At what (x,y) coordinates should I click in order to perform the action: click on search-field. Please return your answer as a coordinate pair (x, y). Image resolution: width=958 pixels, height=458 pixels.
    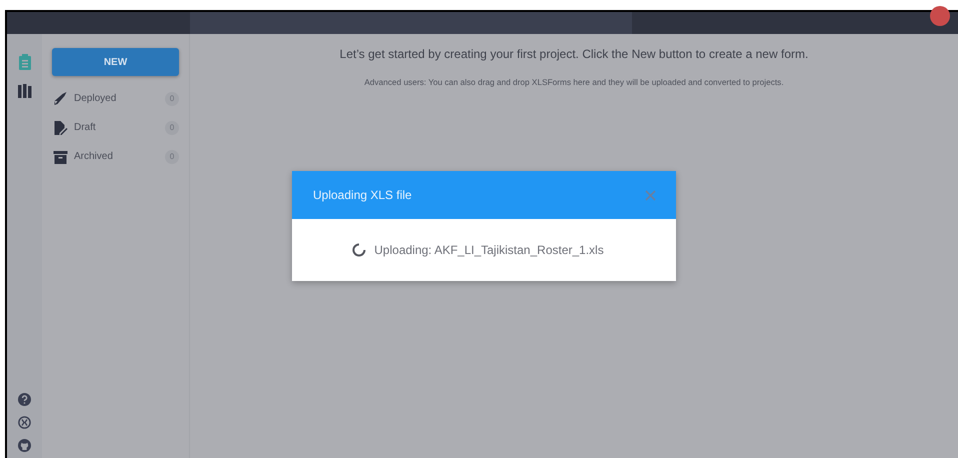
    Looking at the image, I should click on (411, 23).